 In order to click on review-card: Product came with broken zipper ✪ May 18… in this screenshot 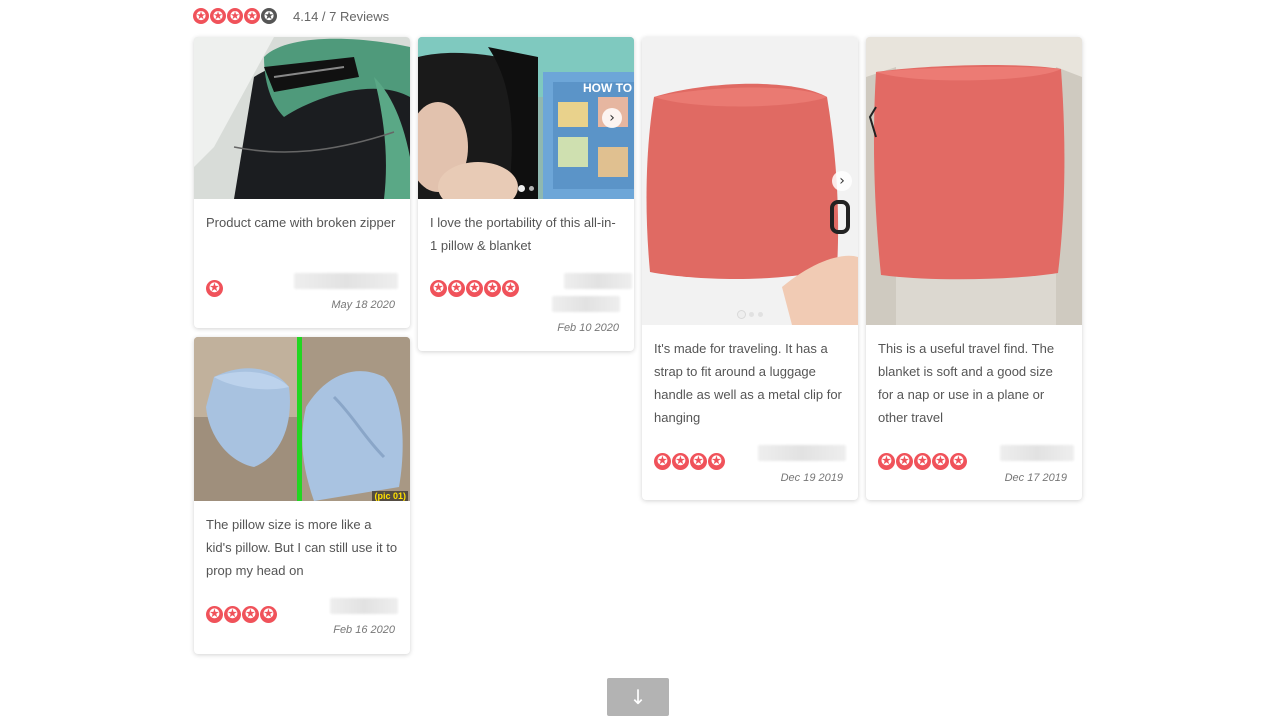, I will do `click(302, 182)`.